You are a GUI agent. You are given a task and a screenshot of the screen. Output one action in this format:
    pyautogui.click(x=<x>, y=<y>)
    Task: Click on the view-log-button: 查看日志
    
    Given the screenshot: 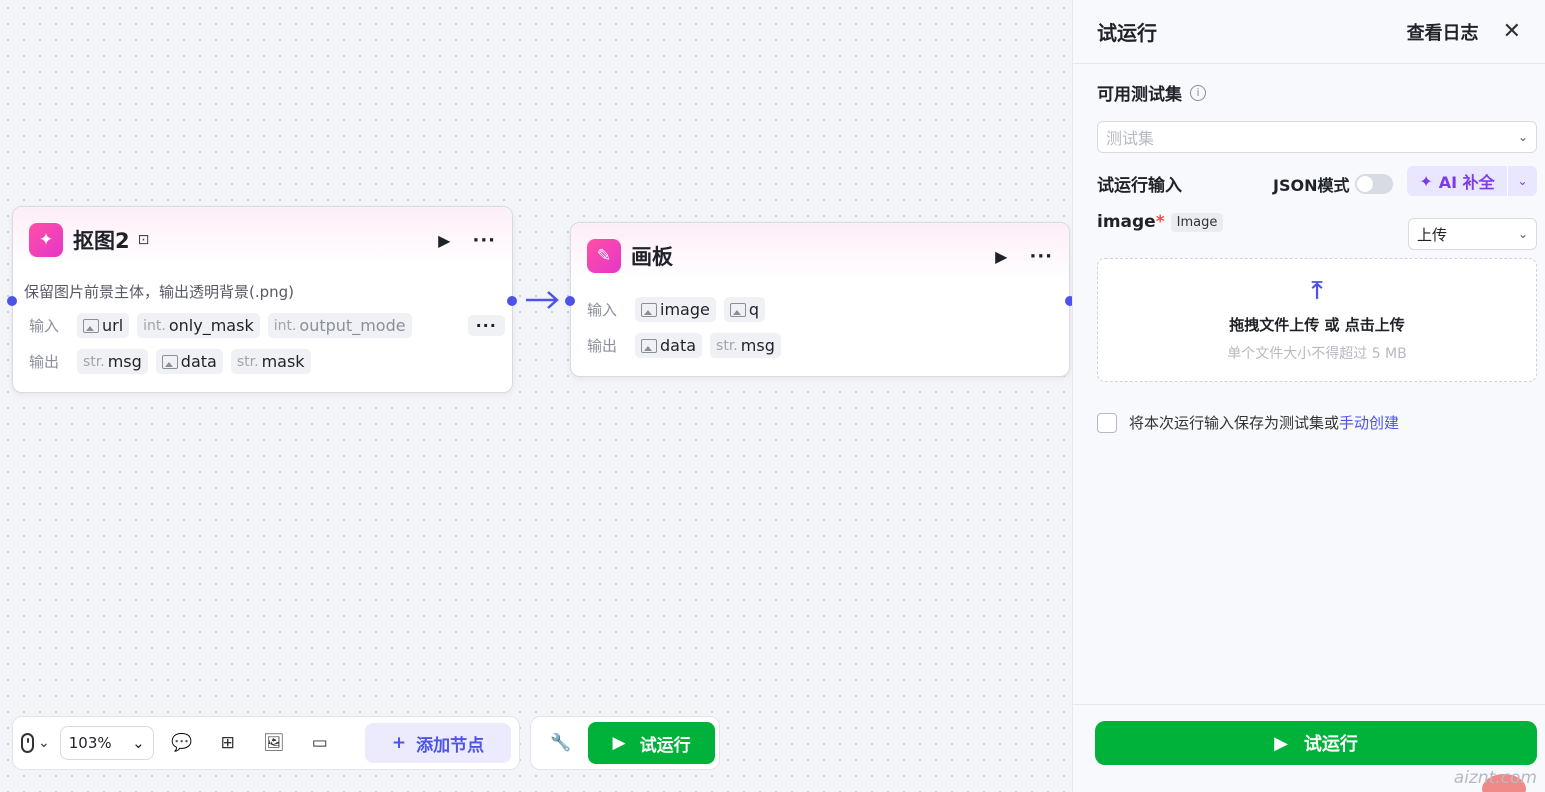 What is the action you would take?
    pyautogui.click(x=1443, y=32)
    